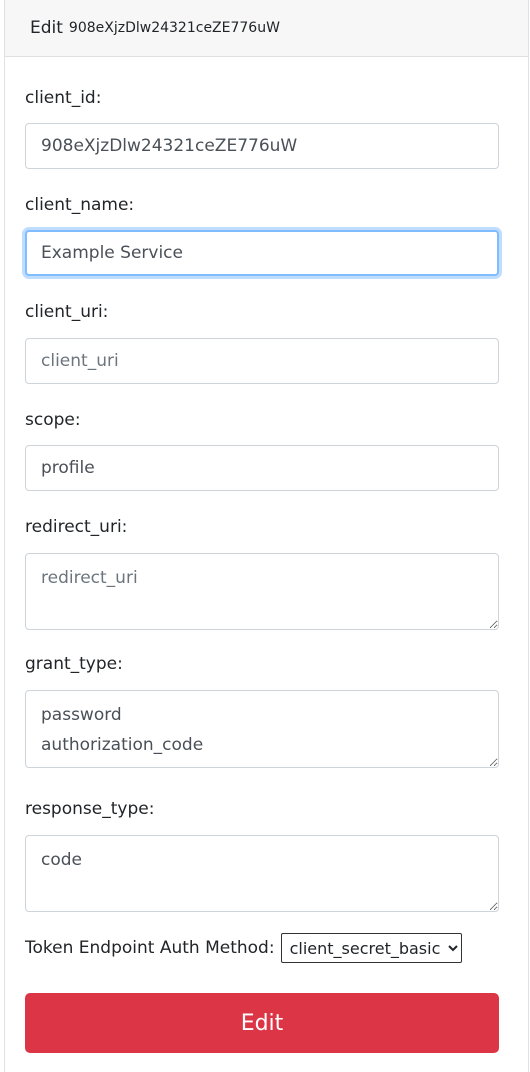 This screenshot has width=530, height=1072. Describe the element at coordinates (53, 420) in the screenshot. I see `scope-label: scope:` at that location.